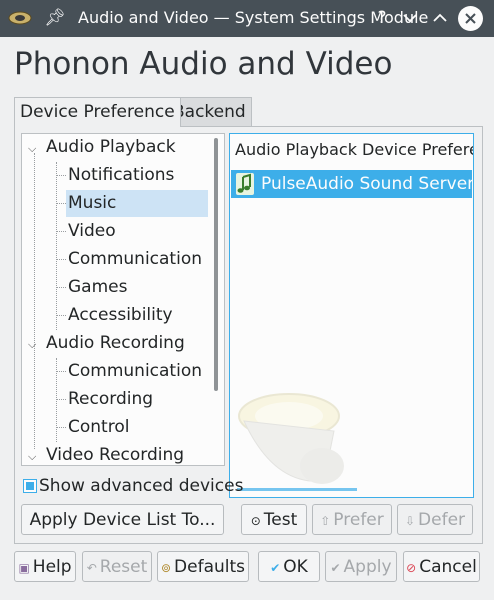 This screenshot has height=600, width=494. What do you see at coordinates (216, 264) in the screenshot?
I see `tree-scrollbar` at bounding box center [216, 264].